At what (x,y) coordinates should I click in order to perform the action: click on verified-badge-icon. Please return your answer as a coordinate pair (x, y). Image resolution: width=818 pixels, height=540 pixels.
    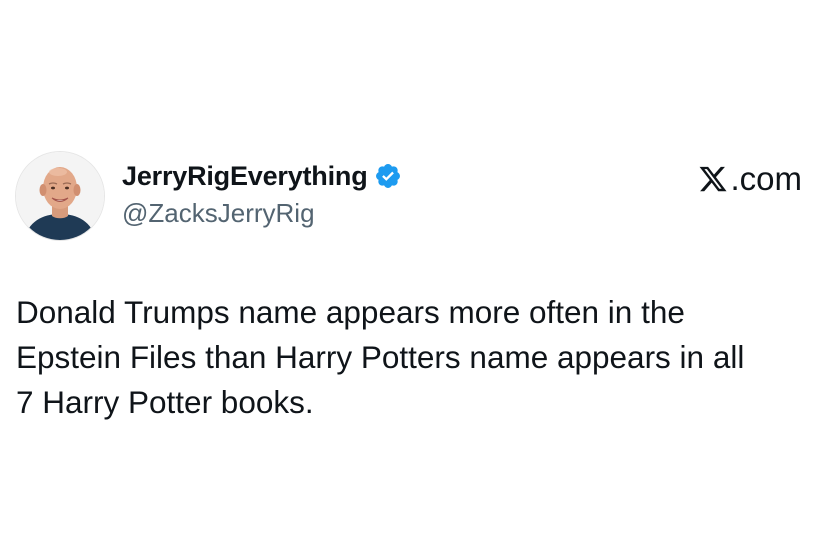
    Looking at the image, I should click on (388, 176).